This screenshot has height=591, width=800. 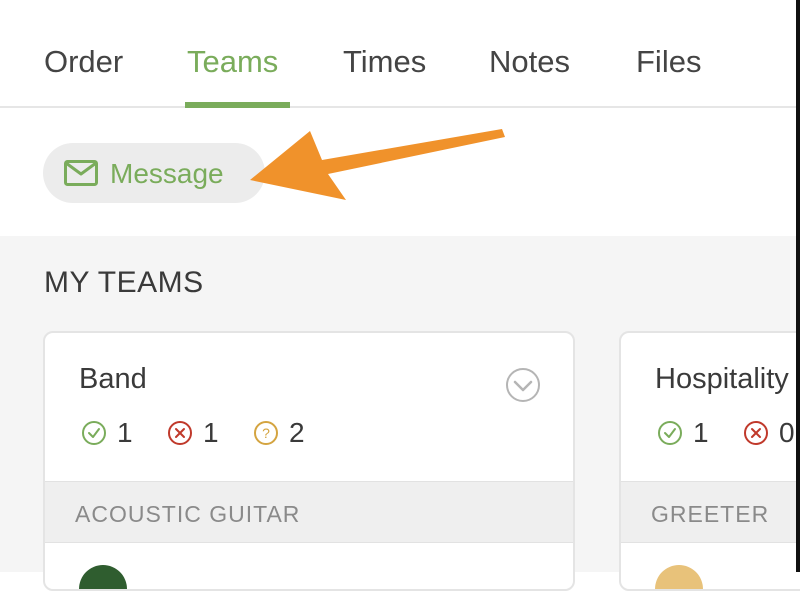 What do you see at coordinates (309, 512) in the screenshot?
I see `position-header: ACOUSTIC GUITAR` at bounding box center [309, 512].